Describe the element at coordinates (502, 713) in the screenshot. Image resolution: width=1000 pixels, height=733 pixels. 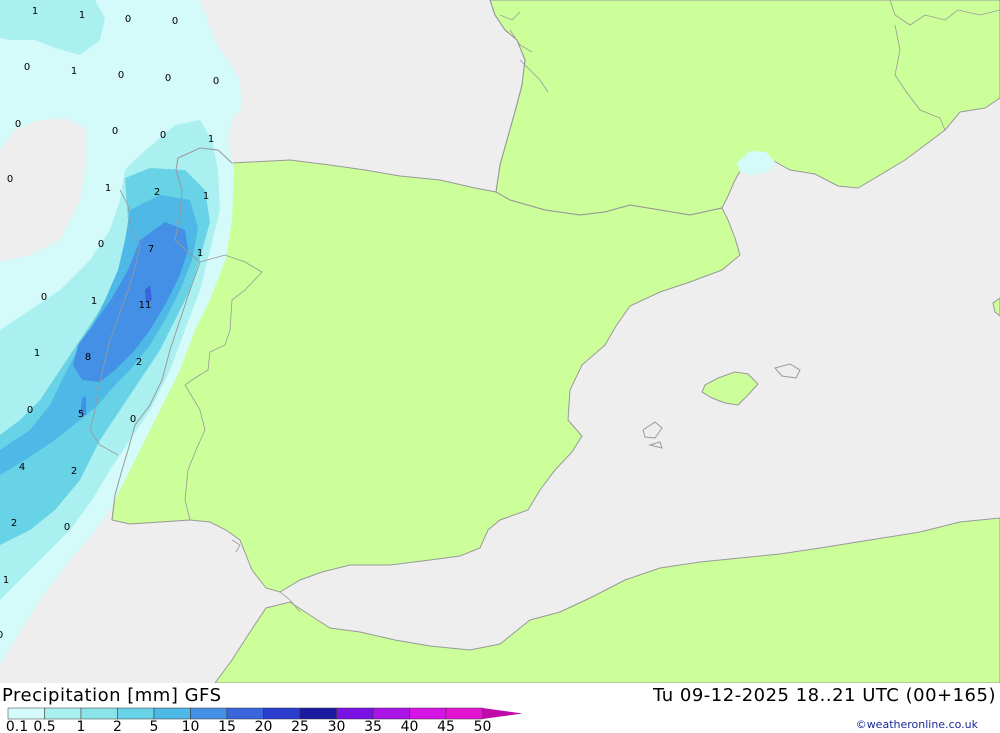
I see `legend-arrow` at that location.